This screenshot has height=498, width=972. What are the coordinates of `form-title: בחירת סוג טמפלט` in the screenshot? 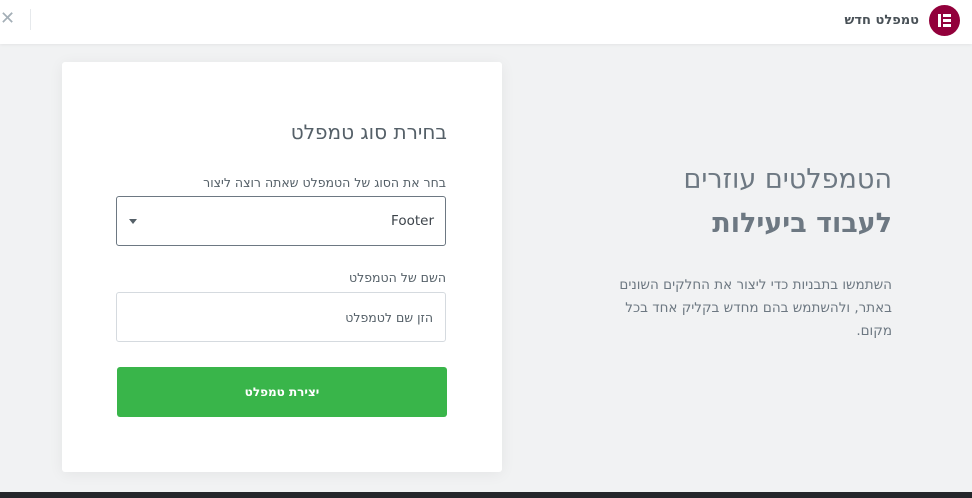 It's located at (368, 132).